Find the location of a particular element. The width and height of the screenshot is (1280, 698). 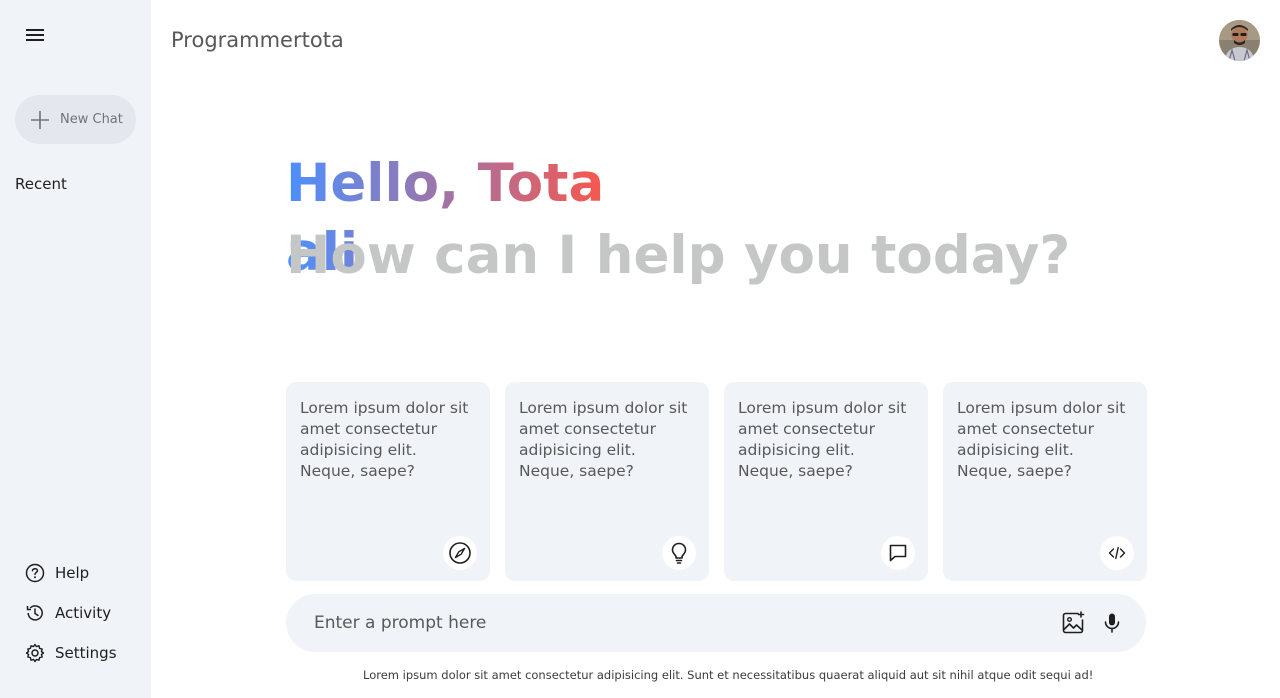

sidebar-item-settings: Settings is located at coordinates (71, 653).